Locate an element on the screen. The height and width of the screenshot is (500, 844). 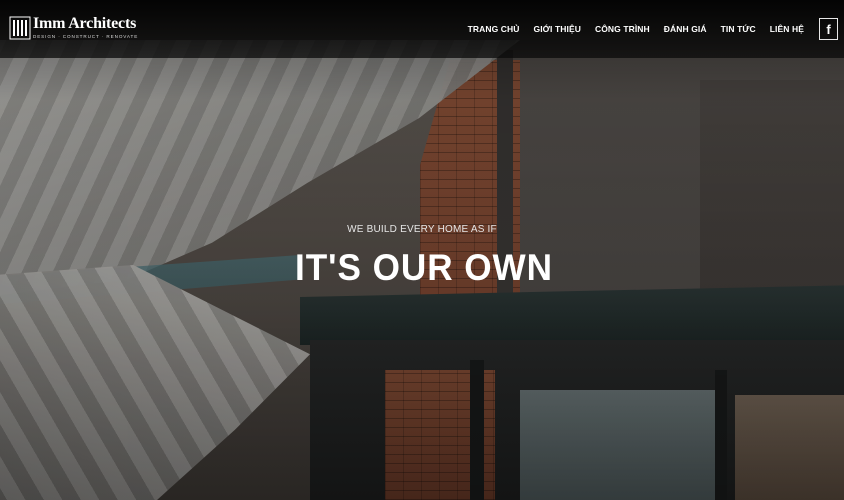
hero-title: IT'S OUR OWN is located at coordinates (424, 267).